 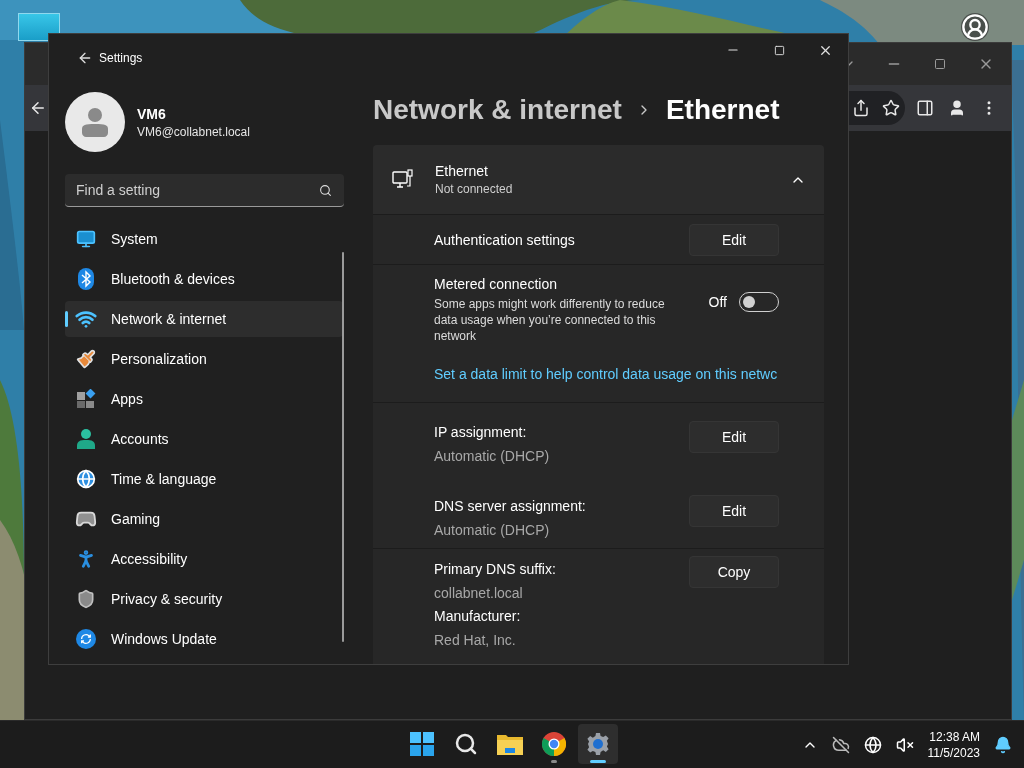 I want to click on nav-item: Time & language, so click(x=204, y=479).